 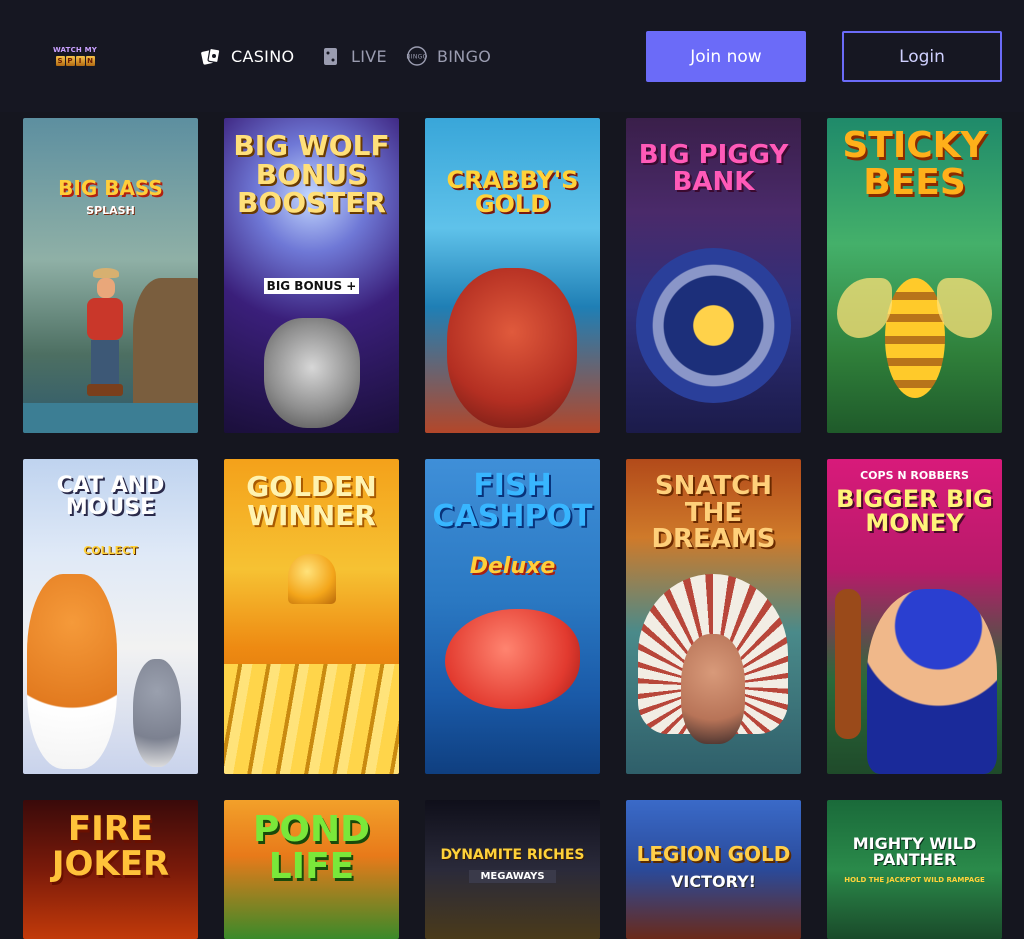 I want to click on nav-casino: CASINO, so click(x=247, y=56).